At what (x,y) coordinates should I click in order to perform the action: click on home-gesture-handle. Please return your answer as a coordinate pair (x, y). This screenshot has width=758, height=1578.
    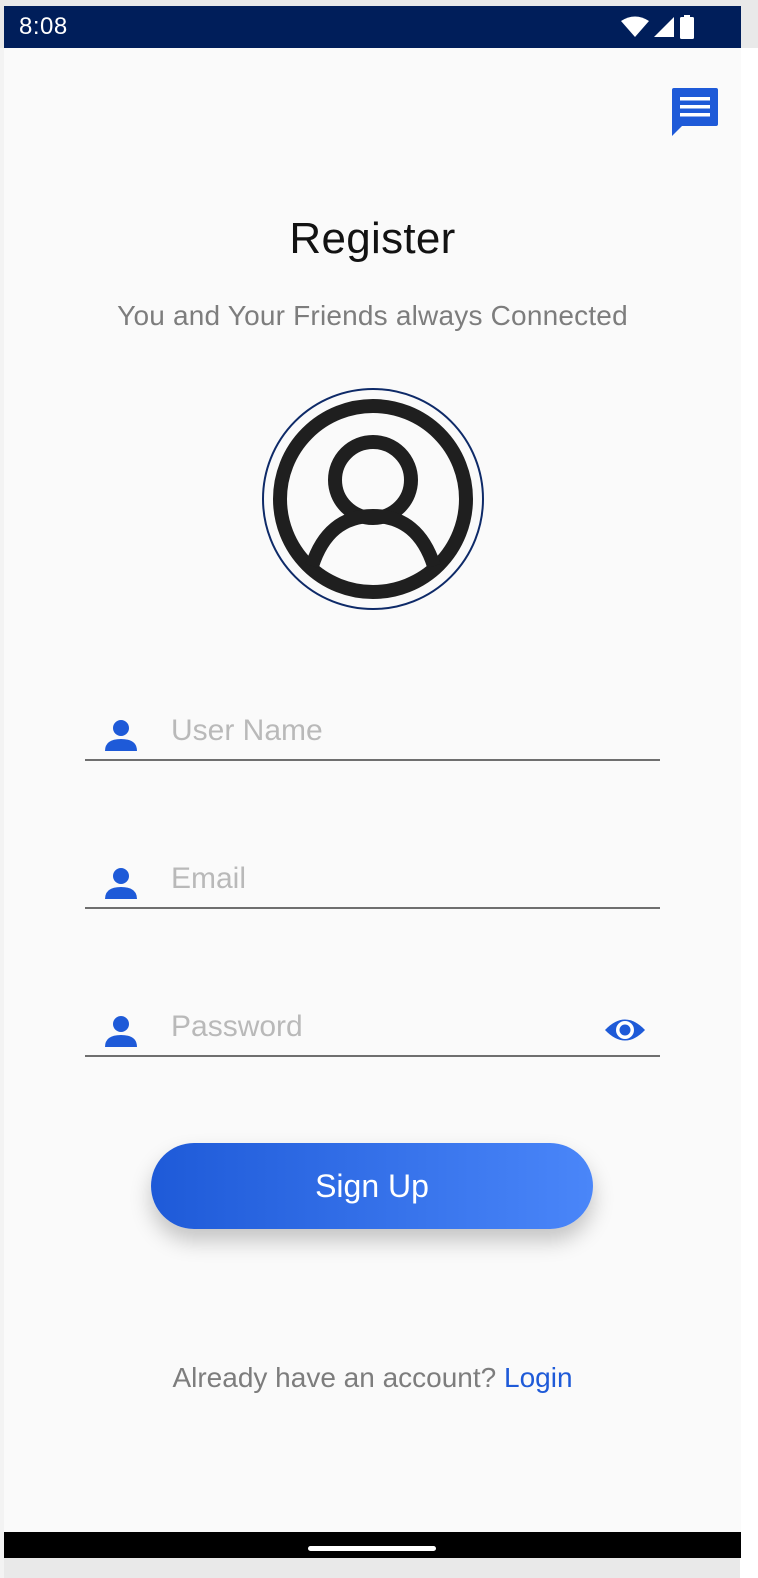
    Looking at the image, I should click on (372, 1548).